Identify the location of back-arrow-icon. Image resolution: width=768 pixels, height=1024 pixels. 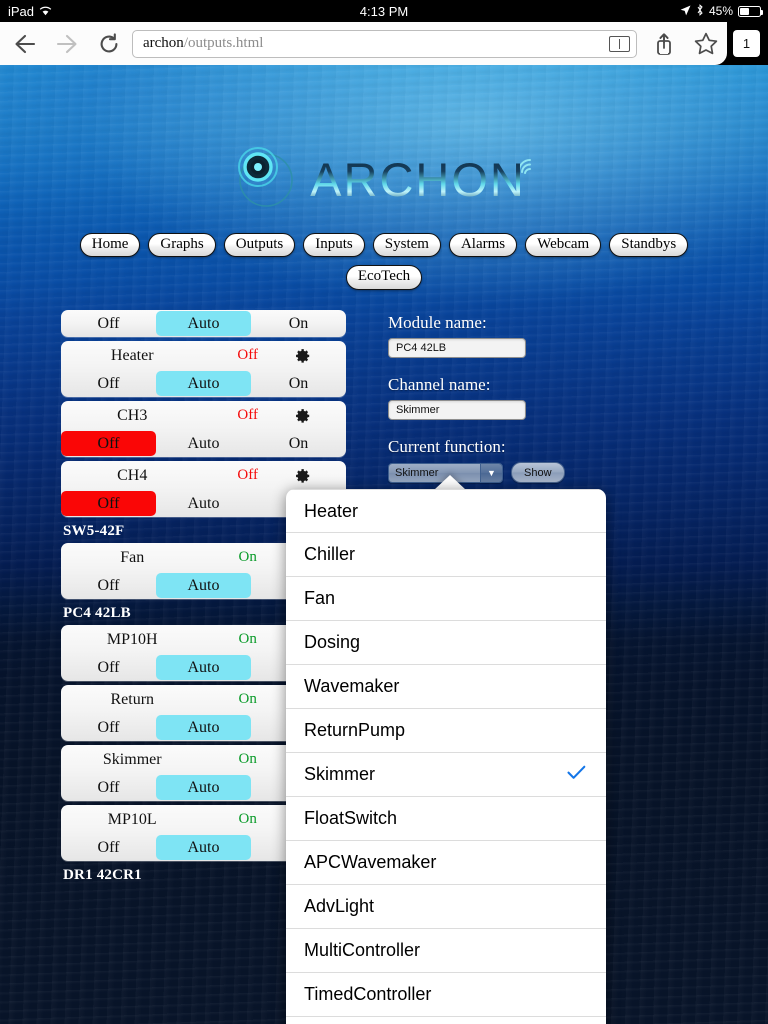
(25, 43).